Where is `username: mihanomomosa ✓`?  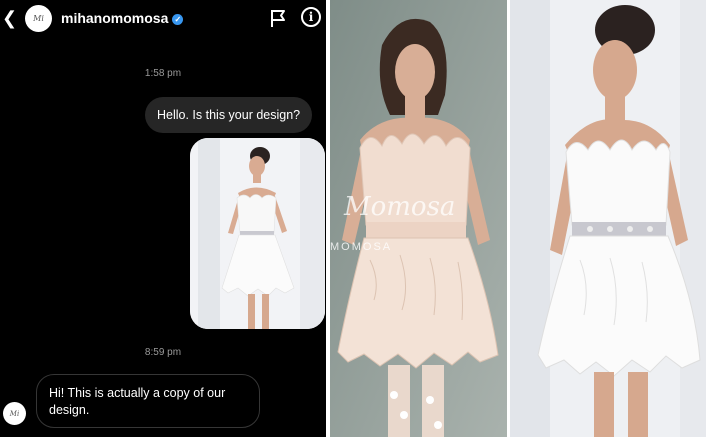
username: mihanomomosa ✓ is located at coordinates (122, 18).